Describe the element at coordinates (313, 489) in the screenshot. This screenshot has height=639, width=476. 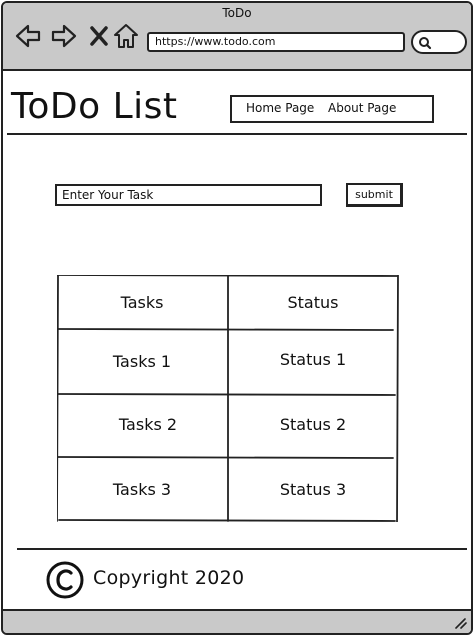
I see `table-cell-status: Status 3` at that location.